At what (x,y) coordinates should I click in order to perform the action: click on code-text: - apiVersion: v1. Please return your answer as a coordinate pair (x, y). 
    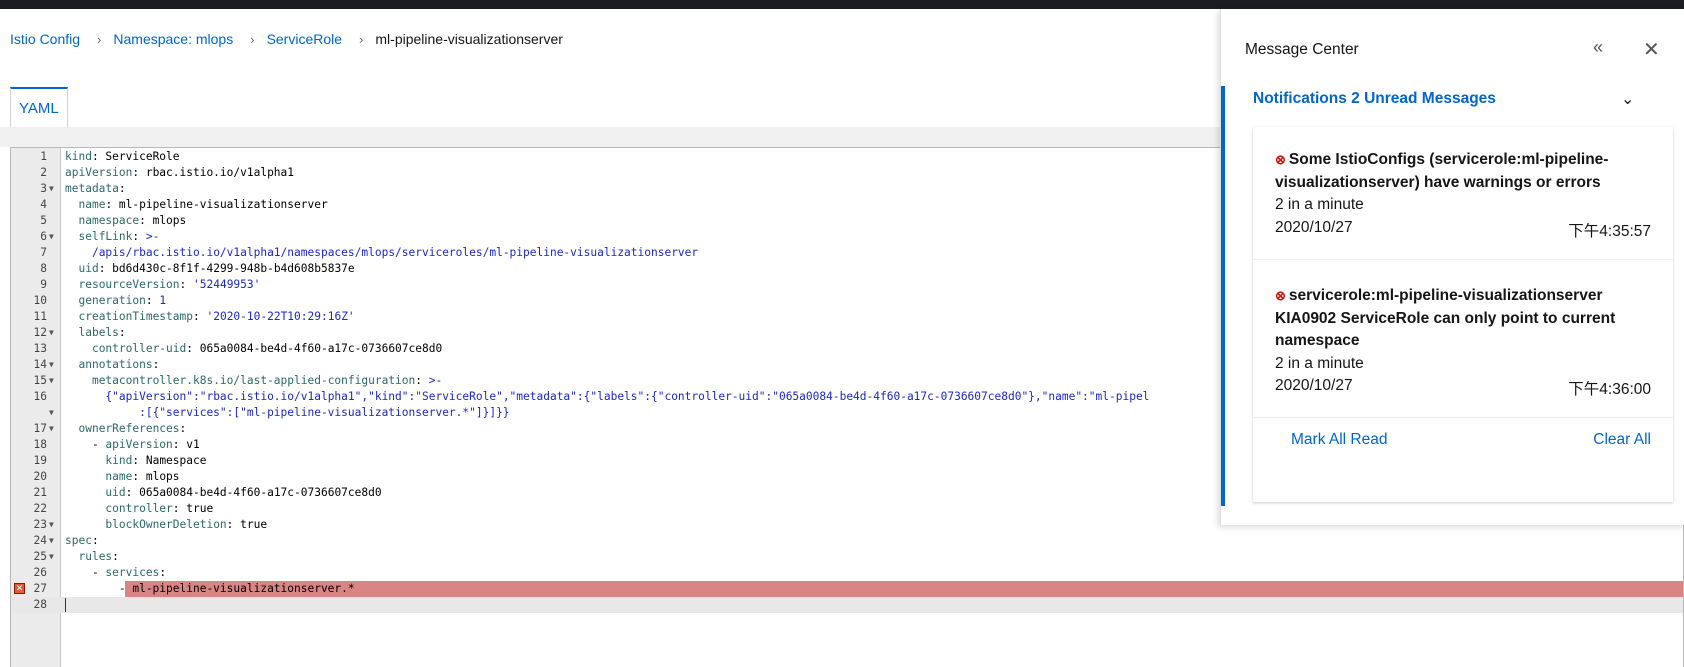
    Looking at the image, I should click on (132, 444).